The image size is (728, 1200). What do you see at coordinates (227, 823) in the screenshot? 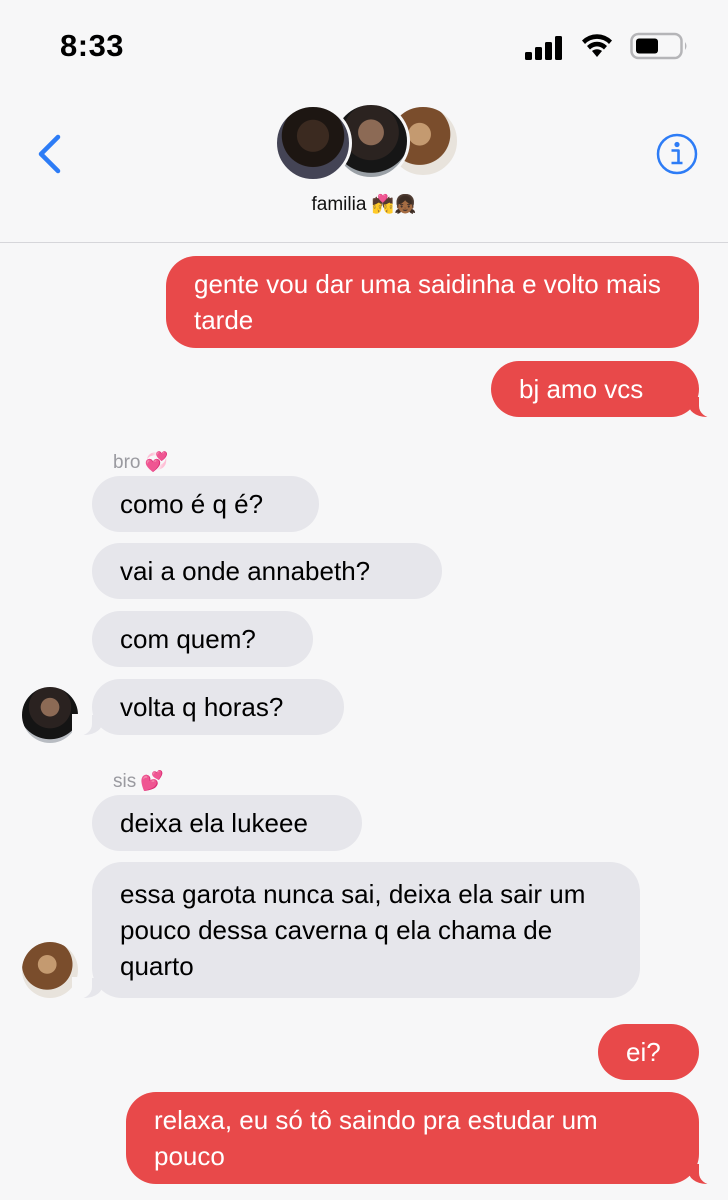
I see `message-bubble-incoming: deixa ela lukeee` at bounding box center [227, 823].